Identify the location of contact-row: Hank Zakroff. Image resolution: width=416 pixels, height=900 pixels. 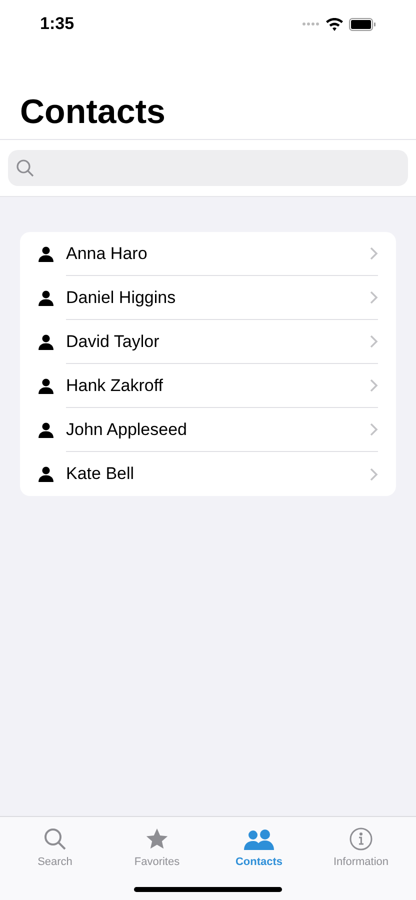
(208, 386).